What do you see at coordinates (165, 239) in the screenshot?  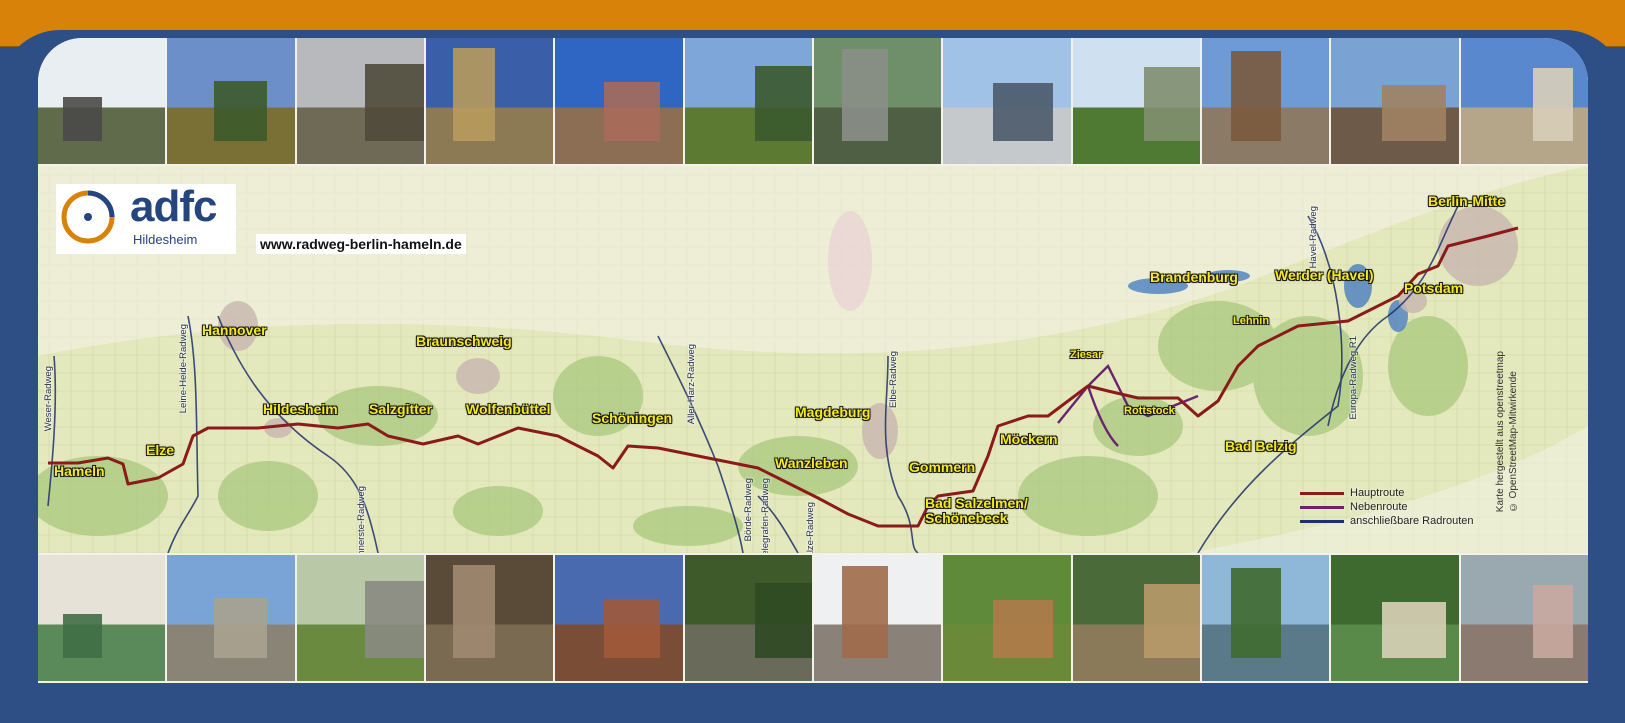 I see `logo-subtitle: Hildesheim` at bounding box center [165, 239].